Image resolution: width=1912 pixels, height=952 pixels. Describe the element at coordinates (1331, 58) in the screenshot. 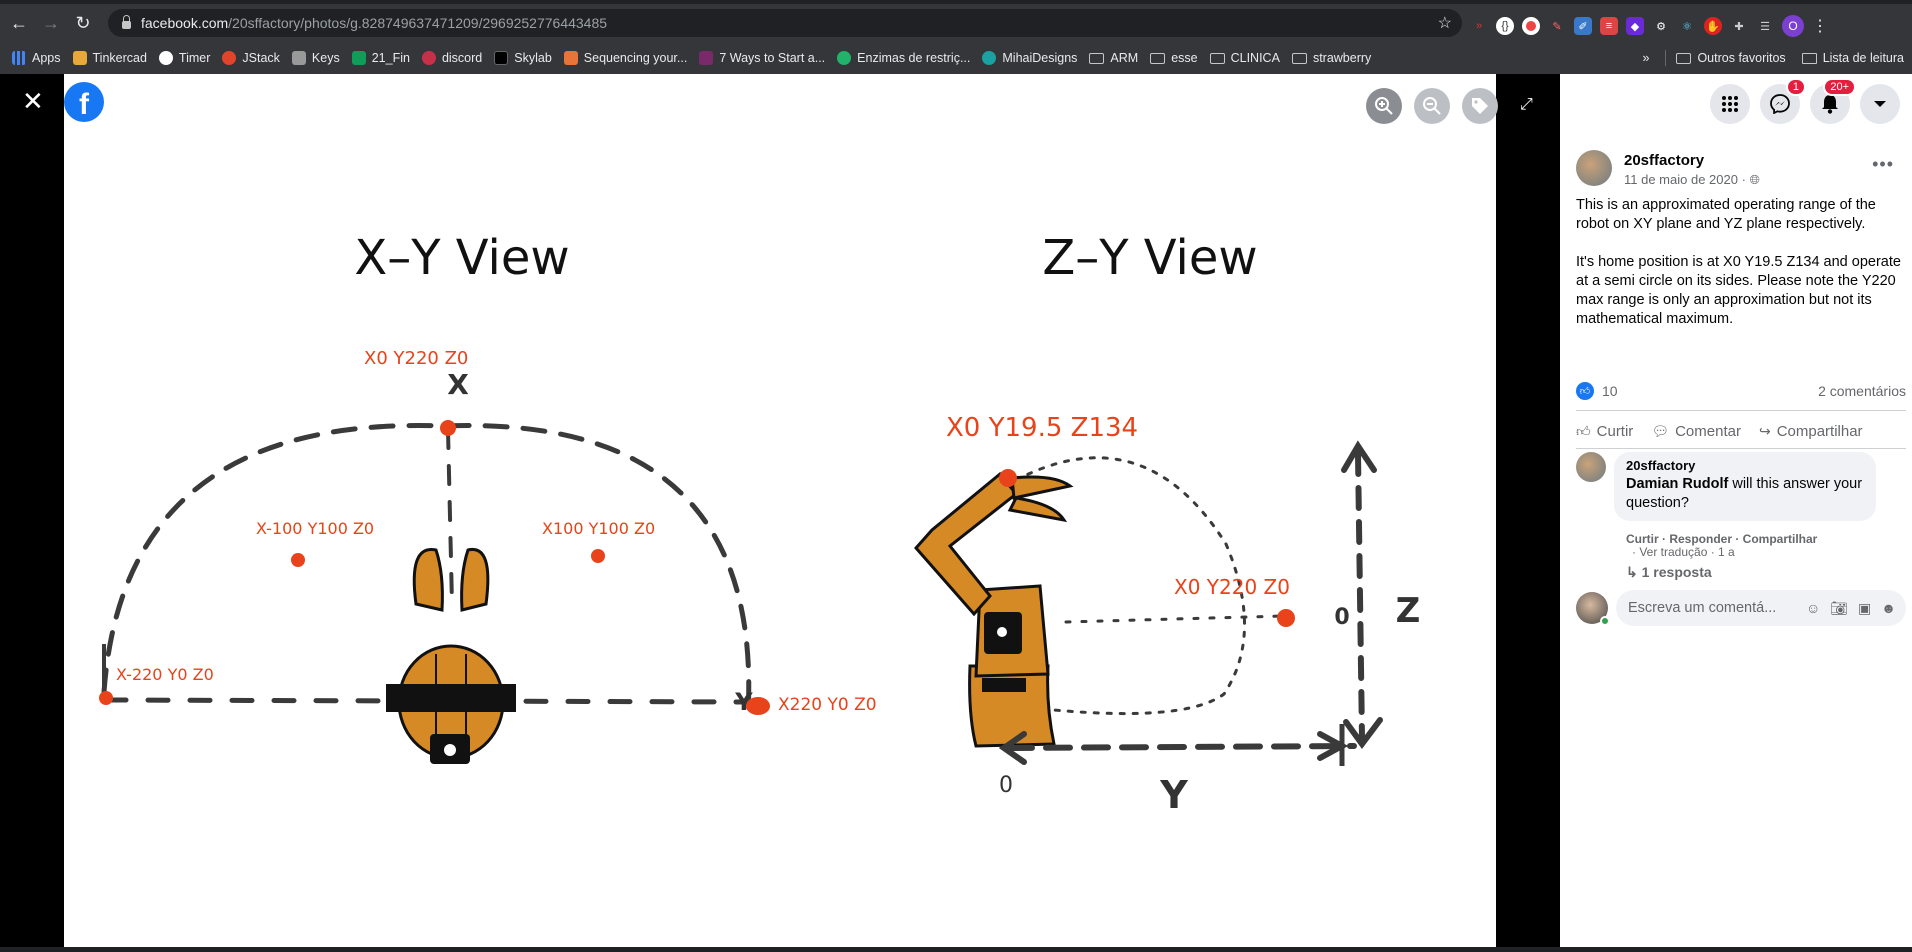

I see `bookmark-strawberry: strawberry` at that location.